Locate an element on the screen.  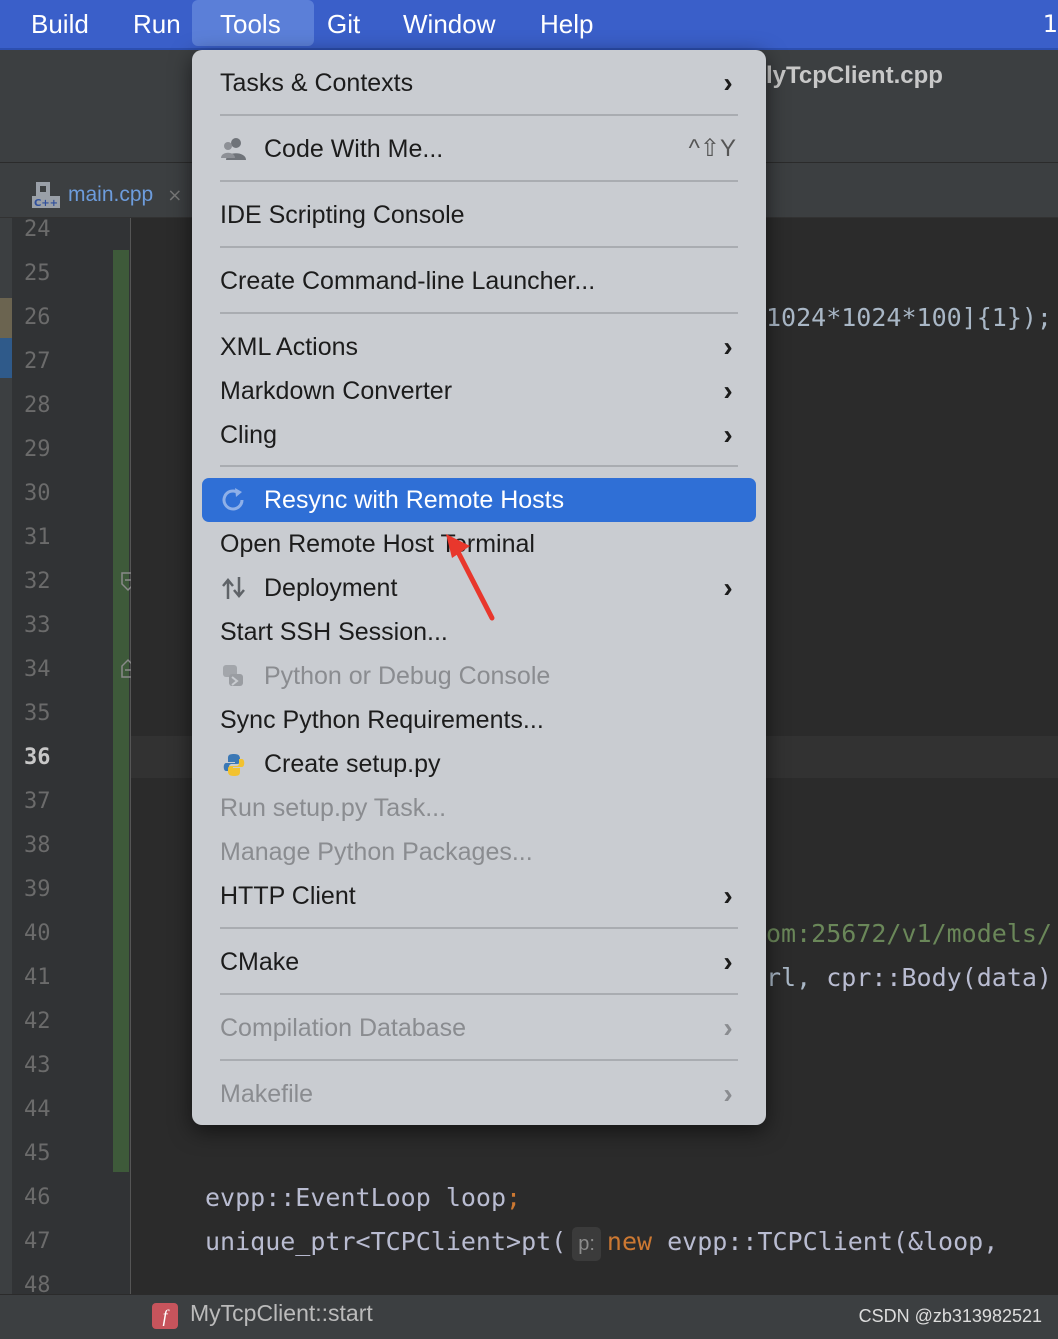
line-number: 45 is located at coordinates (37, 1153).